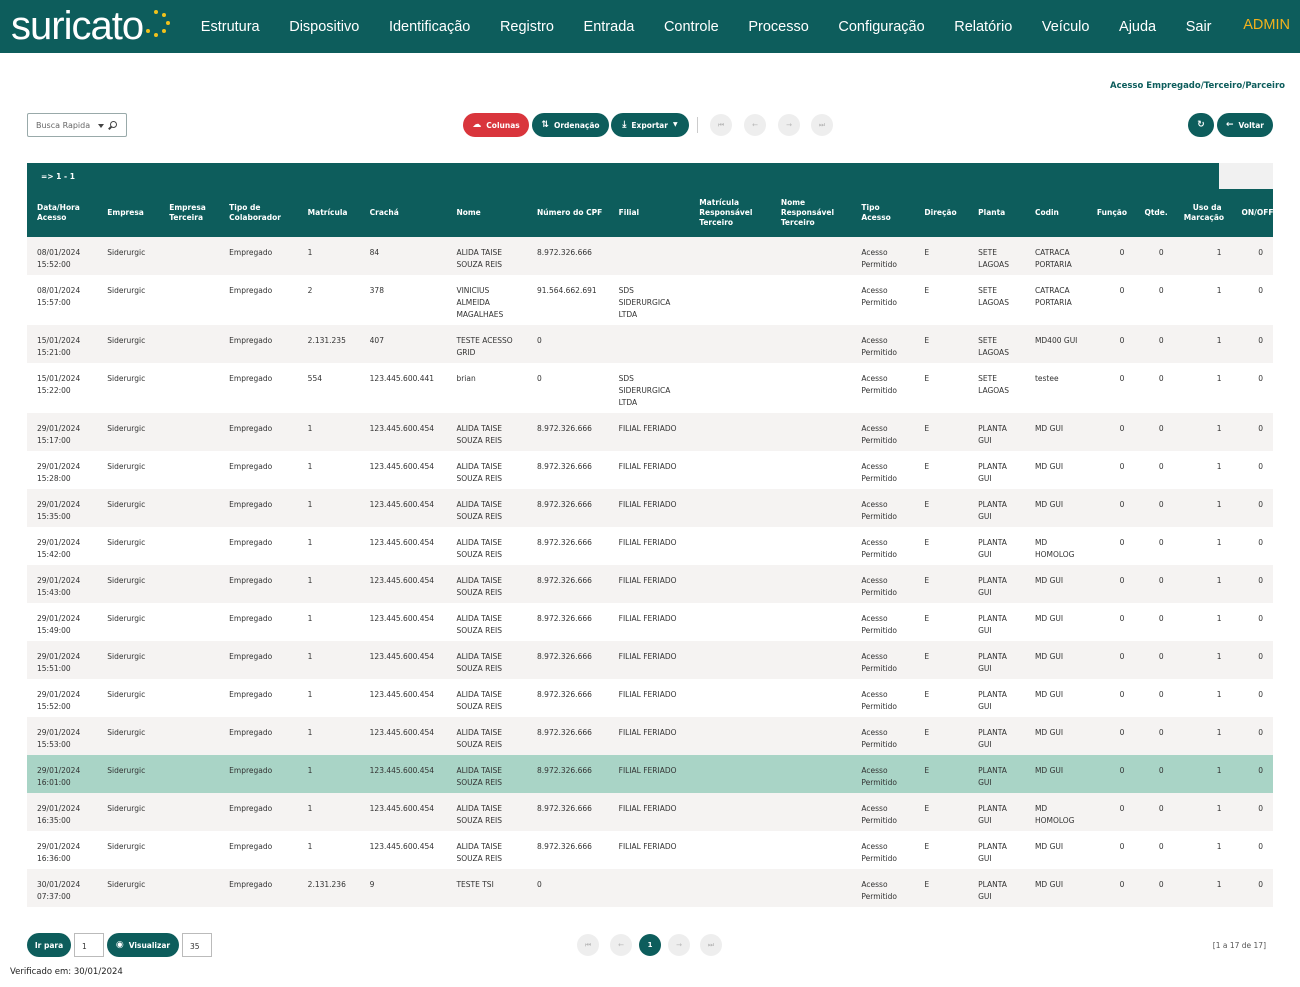 This screenshot has height=987, width=1300. I want to click on table-cell: PLANTA GUI, so click(992, 700).